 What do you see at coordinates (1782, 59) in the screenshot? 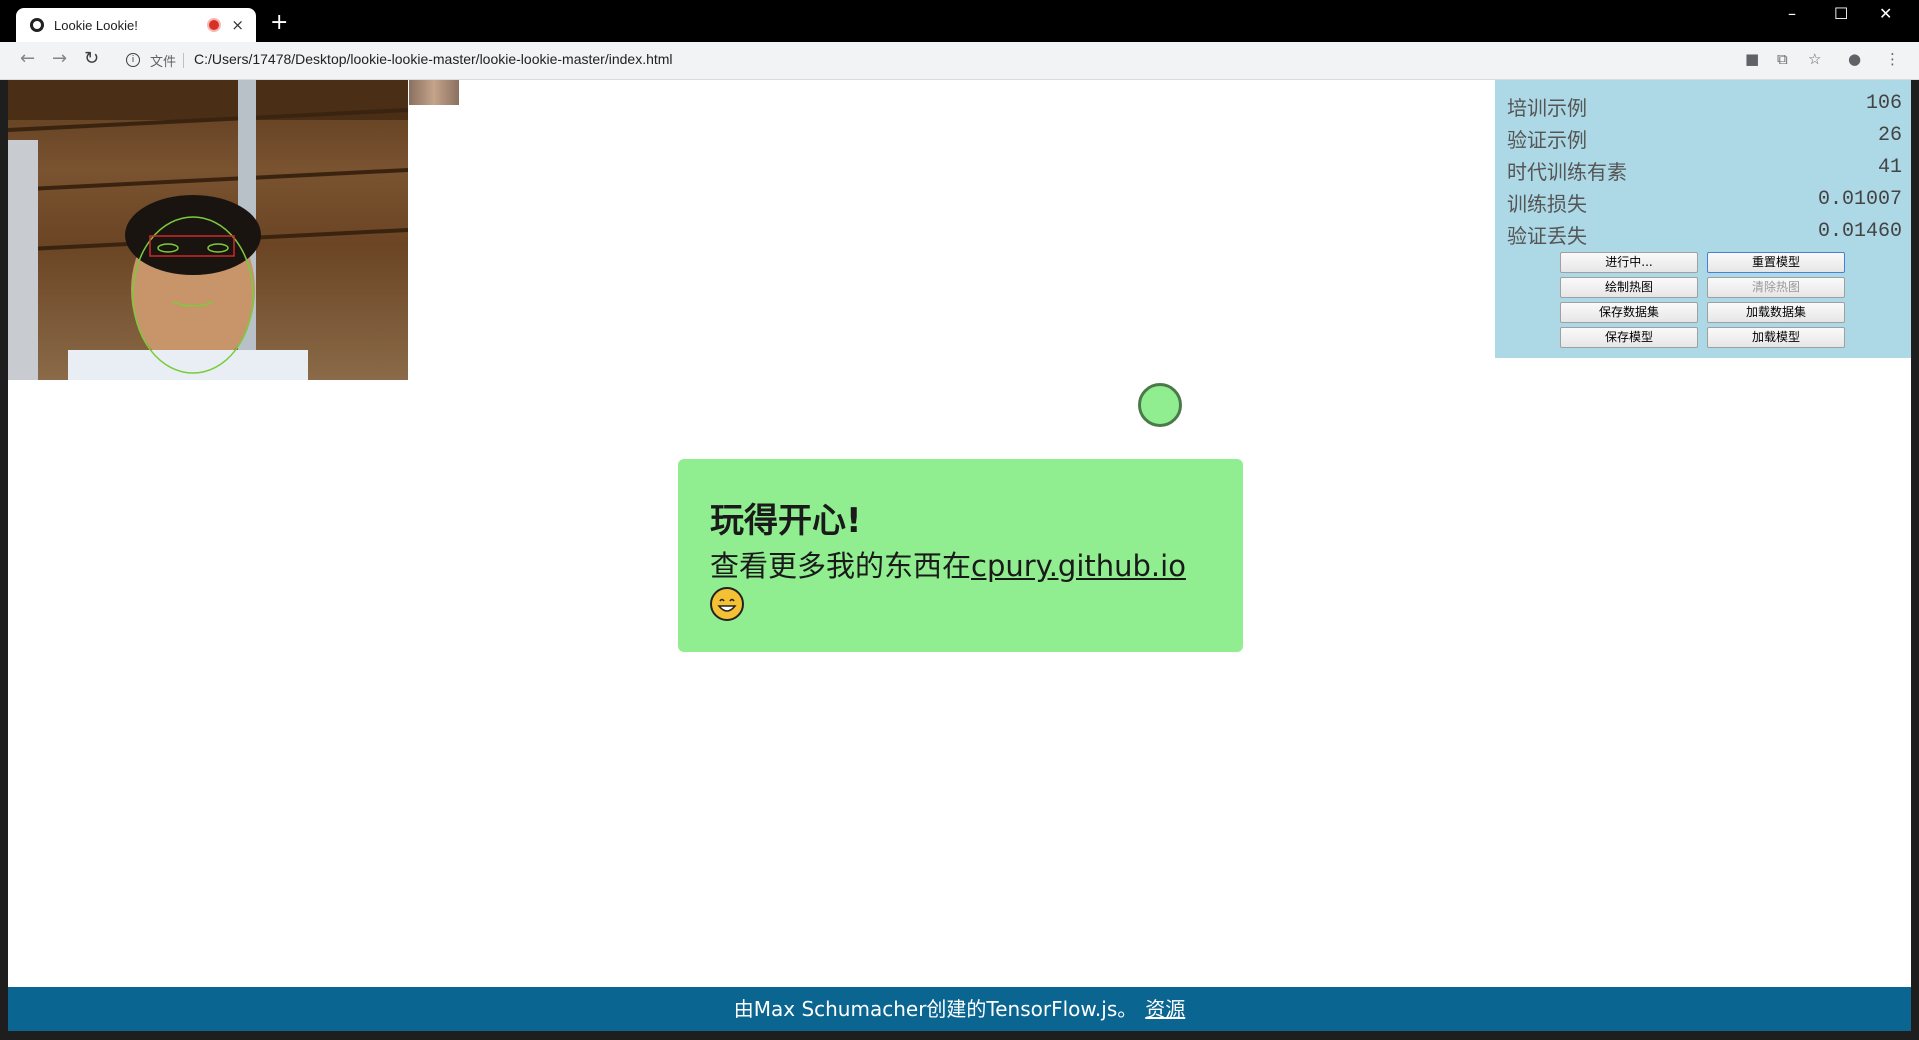
I see `translate-icon: ⧉` at bounding box center [1782, 59].